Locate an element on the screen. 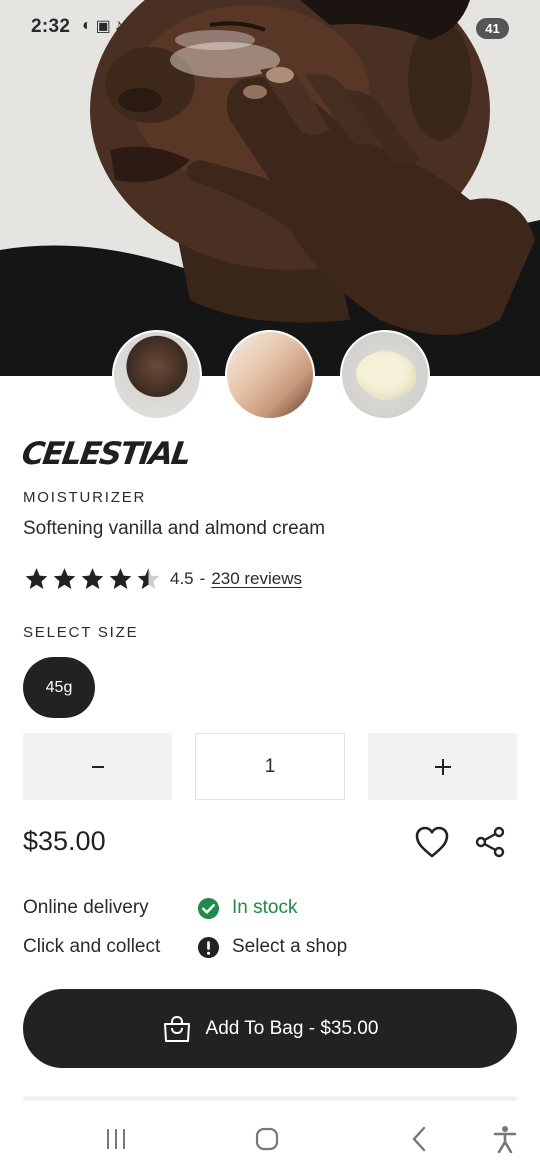  status-bar: 2:32 ◐ ▣ ♪ · 41 is located at coordinates (270, 28).